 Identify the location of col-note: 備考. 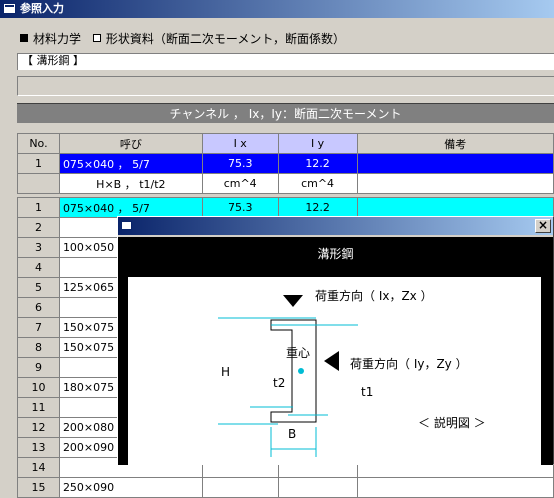
(455, 143).